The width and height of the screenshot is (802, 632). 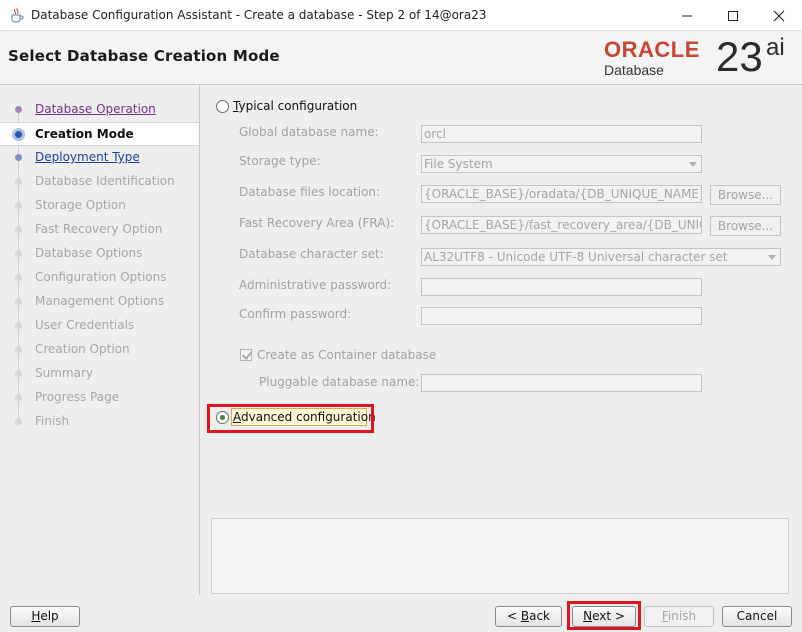 I want to click on java-cup-icon, so click(x=17, y=15).